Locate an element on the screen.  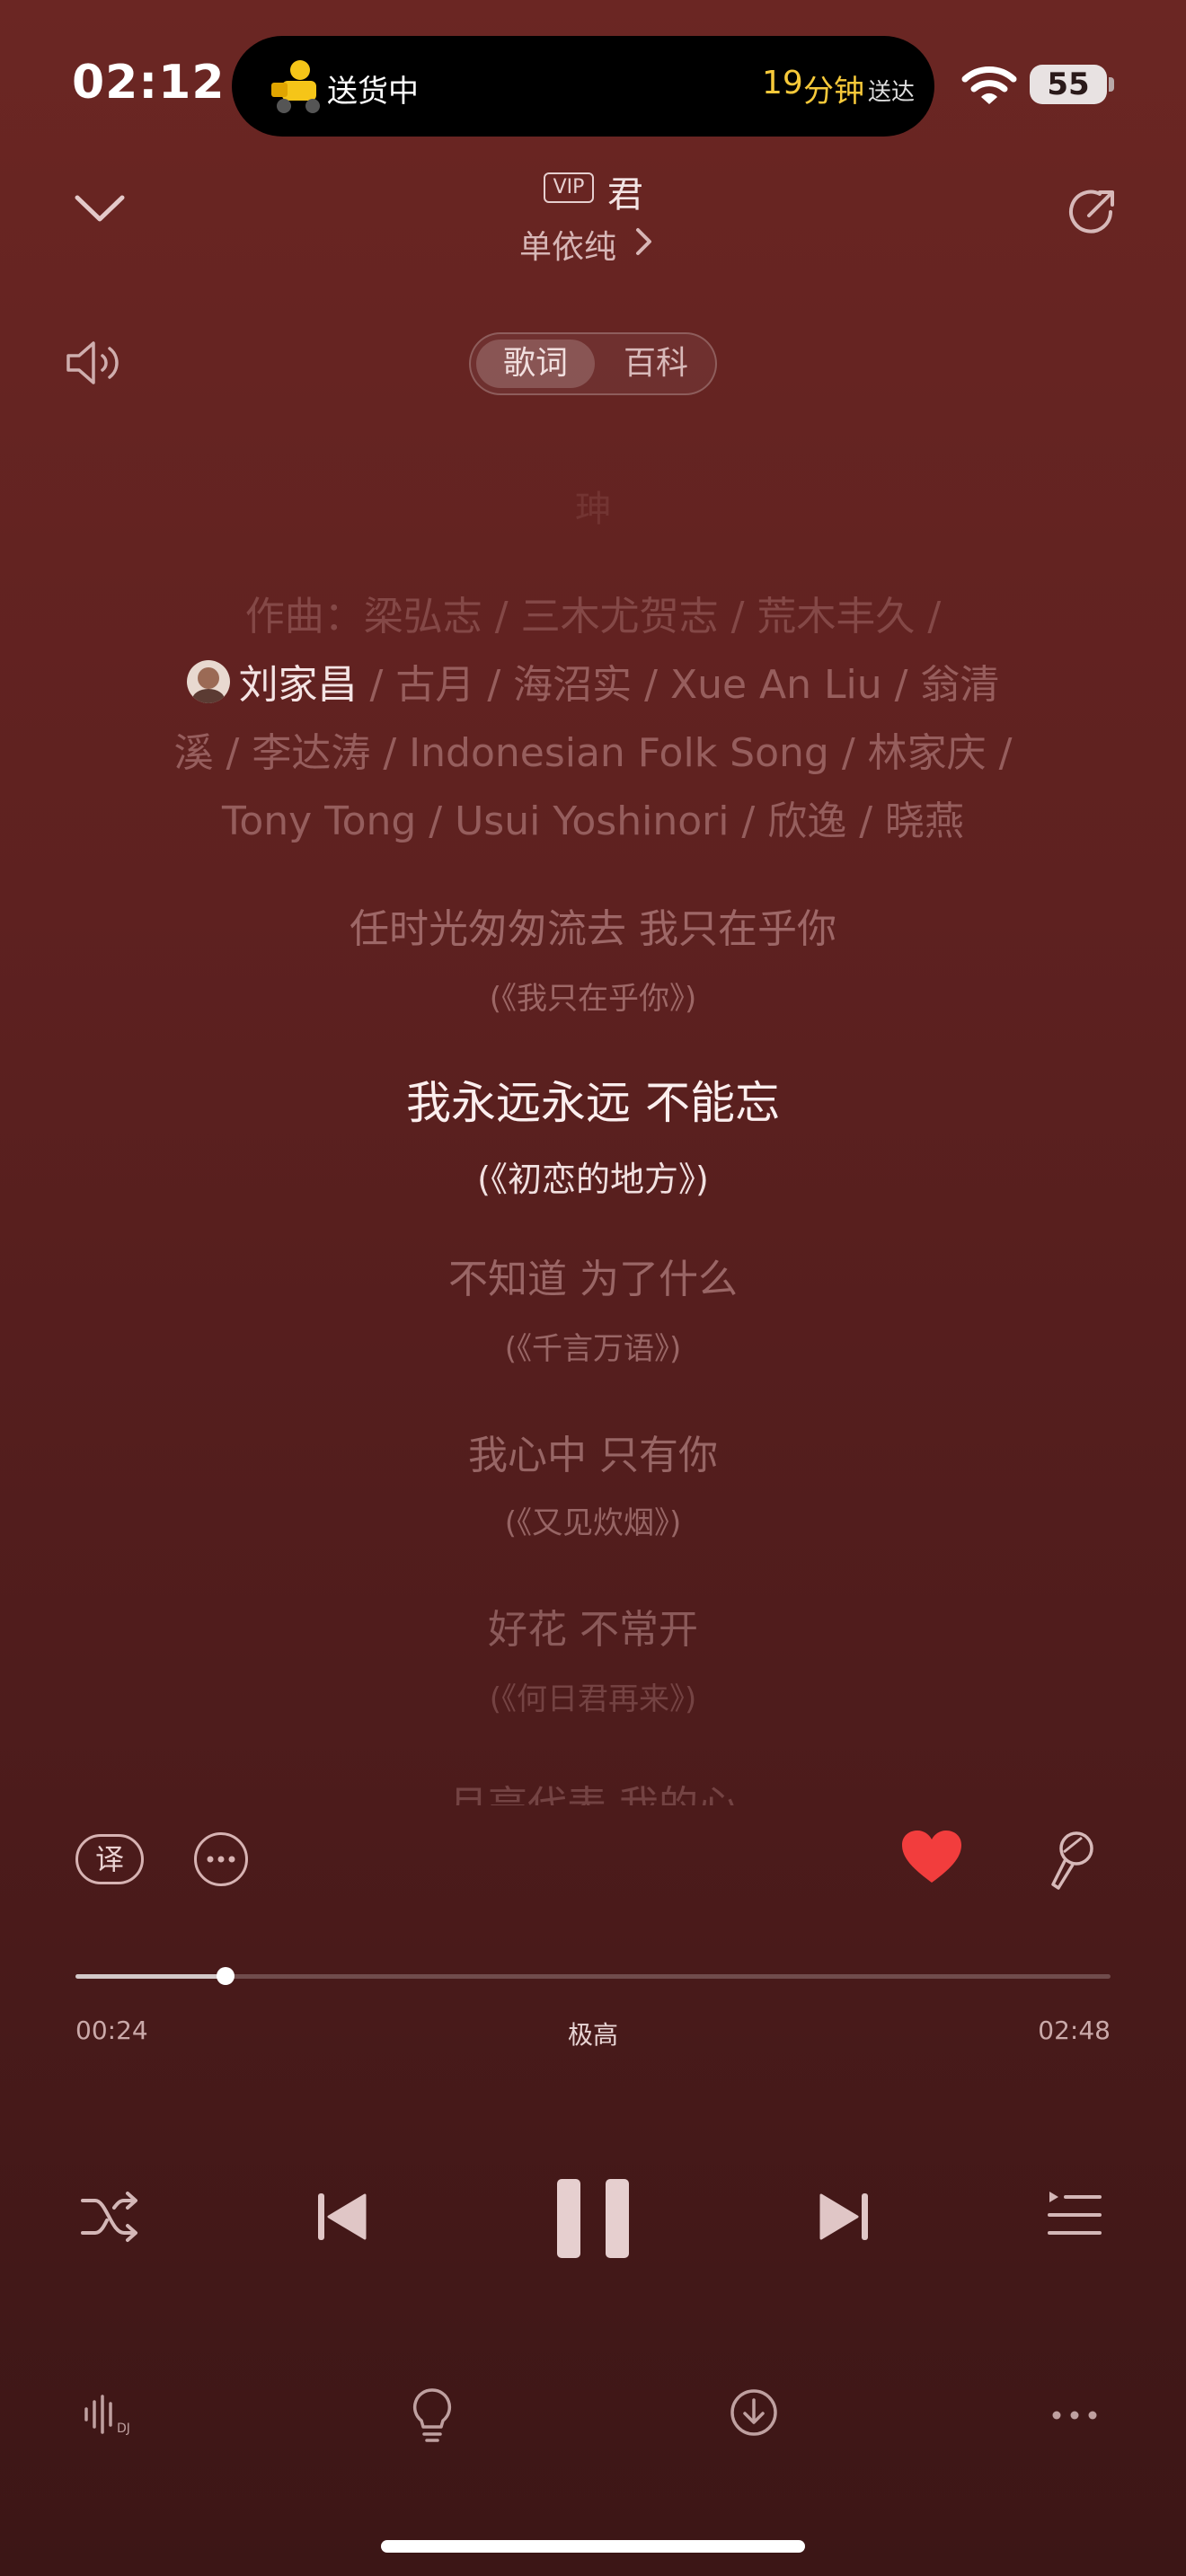
lyric-line-active: 我永远永远 不能忘 is located at coordinates (593, 1099).